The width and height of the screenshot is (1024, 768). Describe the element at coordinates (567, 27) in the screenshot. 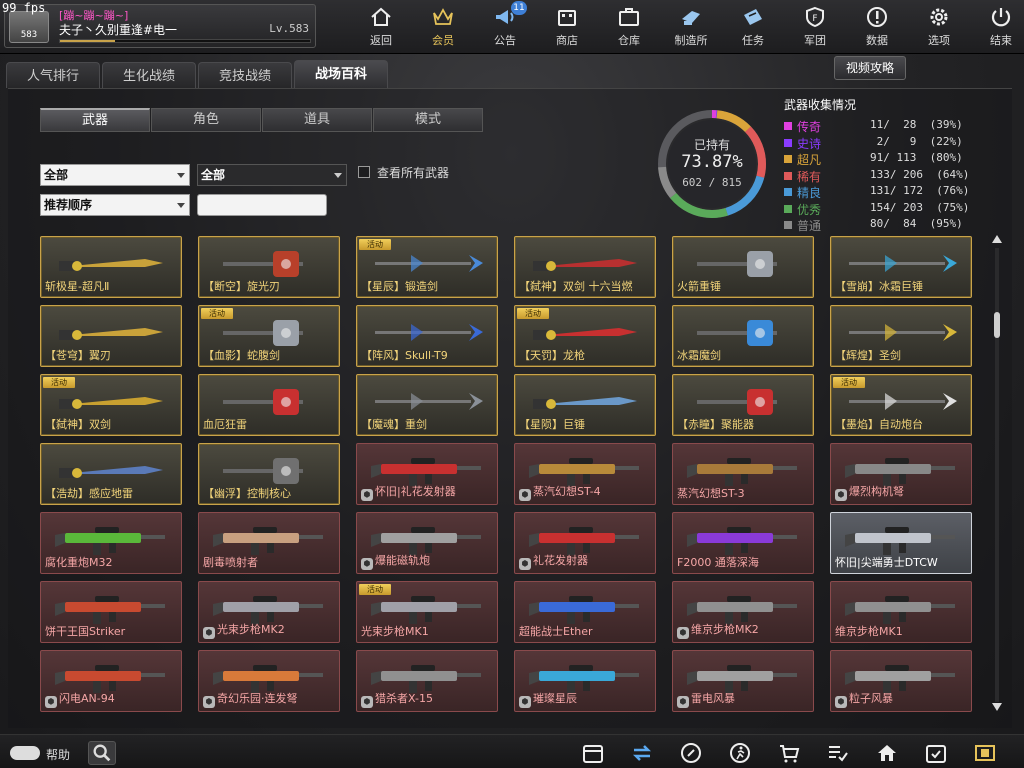

I see `nav-item-shop: 商店` at that location.